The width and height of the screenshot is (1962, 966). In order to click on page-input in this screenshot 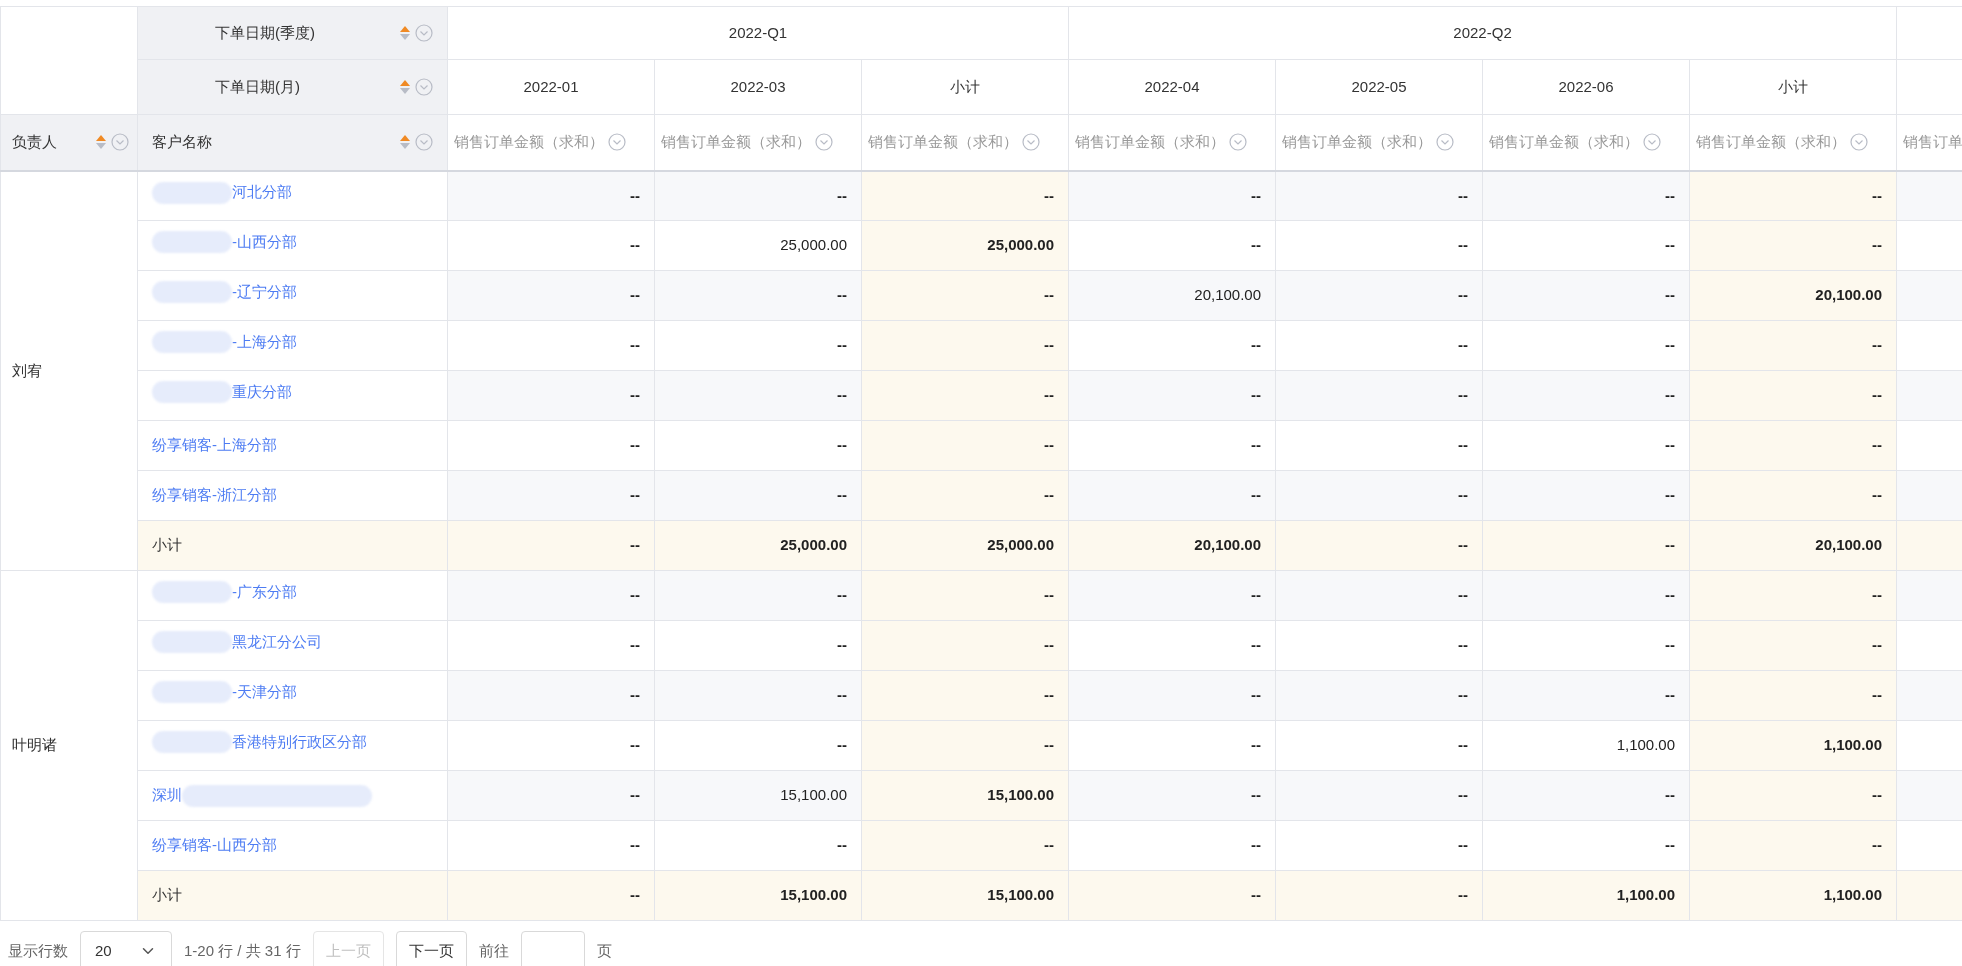, I will do `click(552, 948)`.